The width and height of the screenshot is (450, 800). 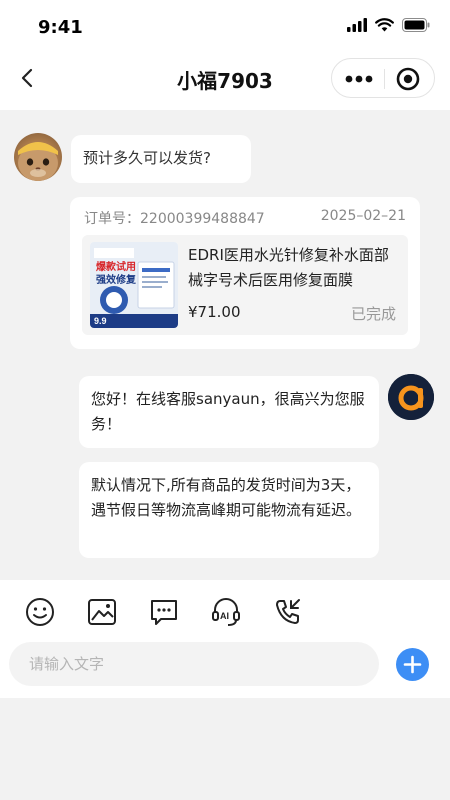 What do you see at coordinates (225, 639) in the screenshot?
I see `chat-toolbar: AI` at bounding box center [225, 639].